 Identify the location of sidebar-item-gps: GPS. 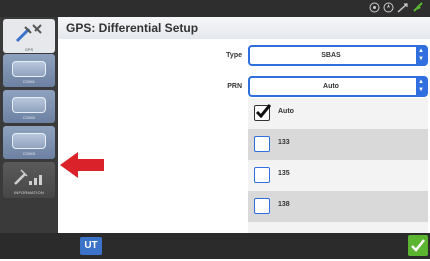
(29, 36).